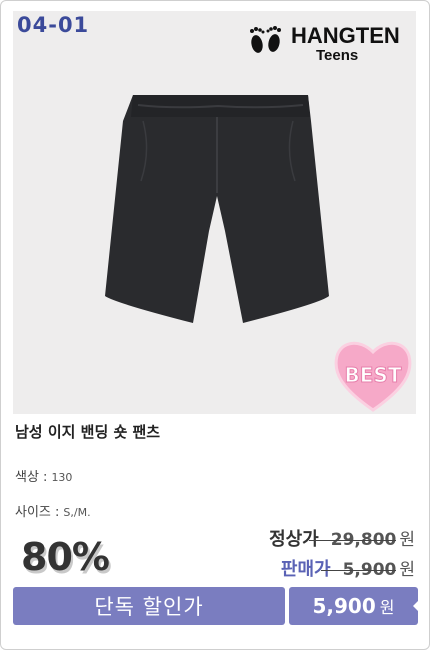 This screenshot has width=430, height=650. I want to click on regular-price-value: 29,800, so click(352, 540).